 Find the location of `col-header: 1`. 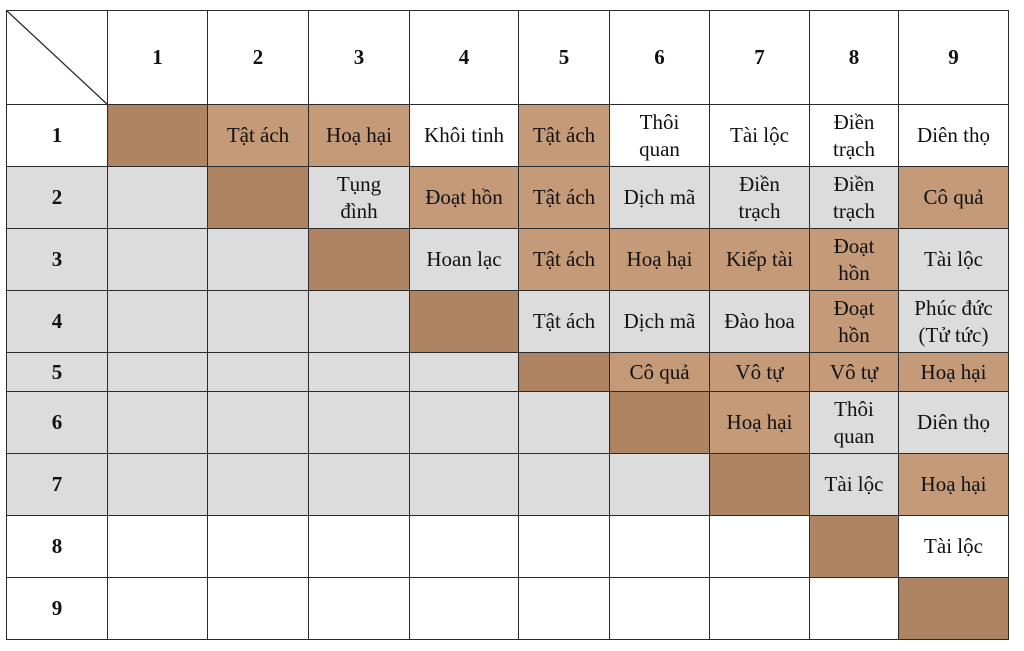

col-header: 1 is located at coordinates (157, 57).